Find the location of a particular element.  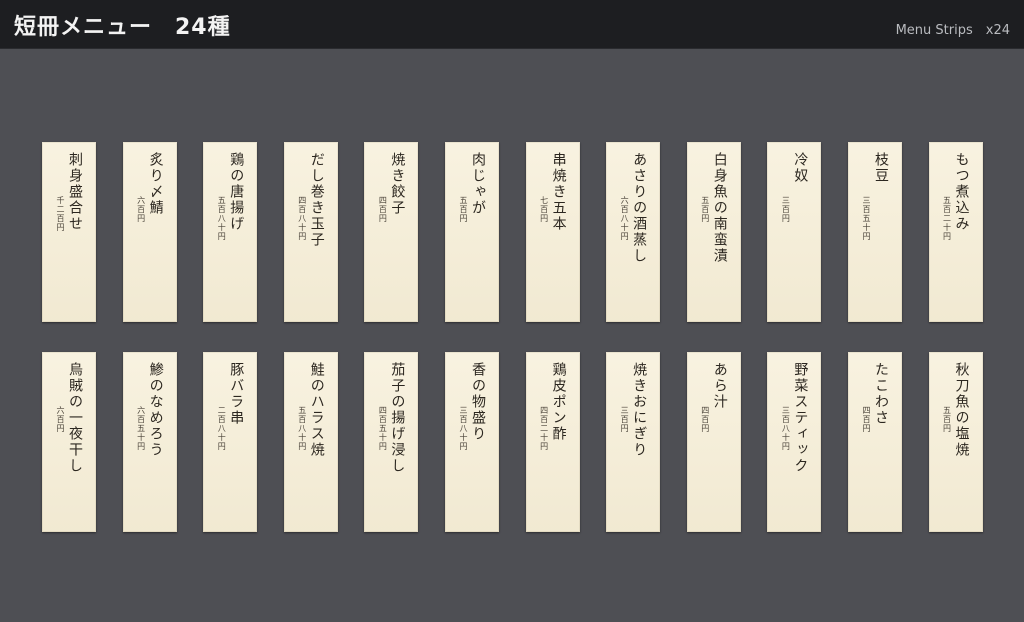

menu-item-name: あさりの酒蒸し is located at coordinates (639, 208).